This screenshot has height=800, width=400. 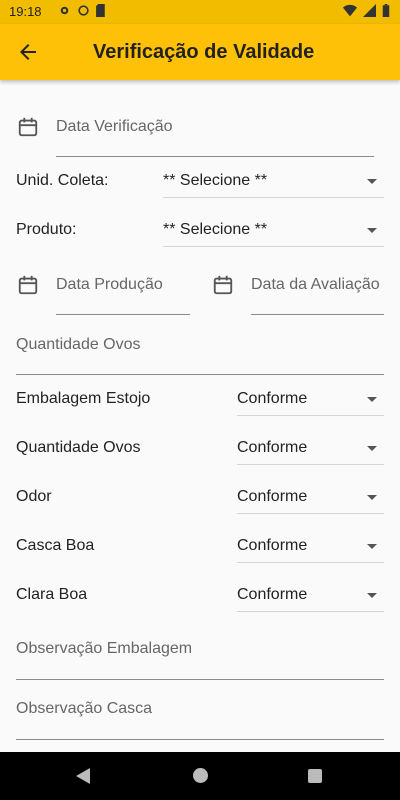 I want to click on observacao-casca-underline, so click(x=200, y=739).